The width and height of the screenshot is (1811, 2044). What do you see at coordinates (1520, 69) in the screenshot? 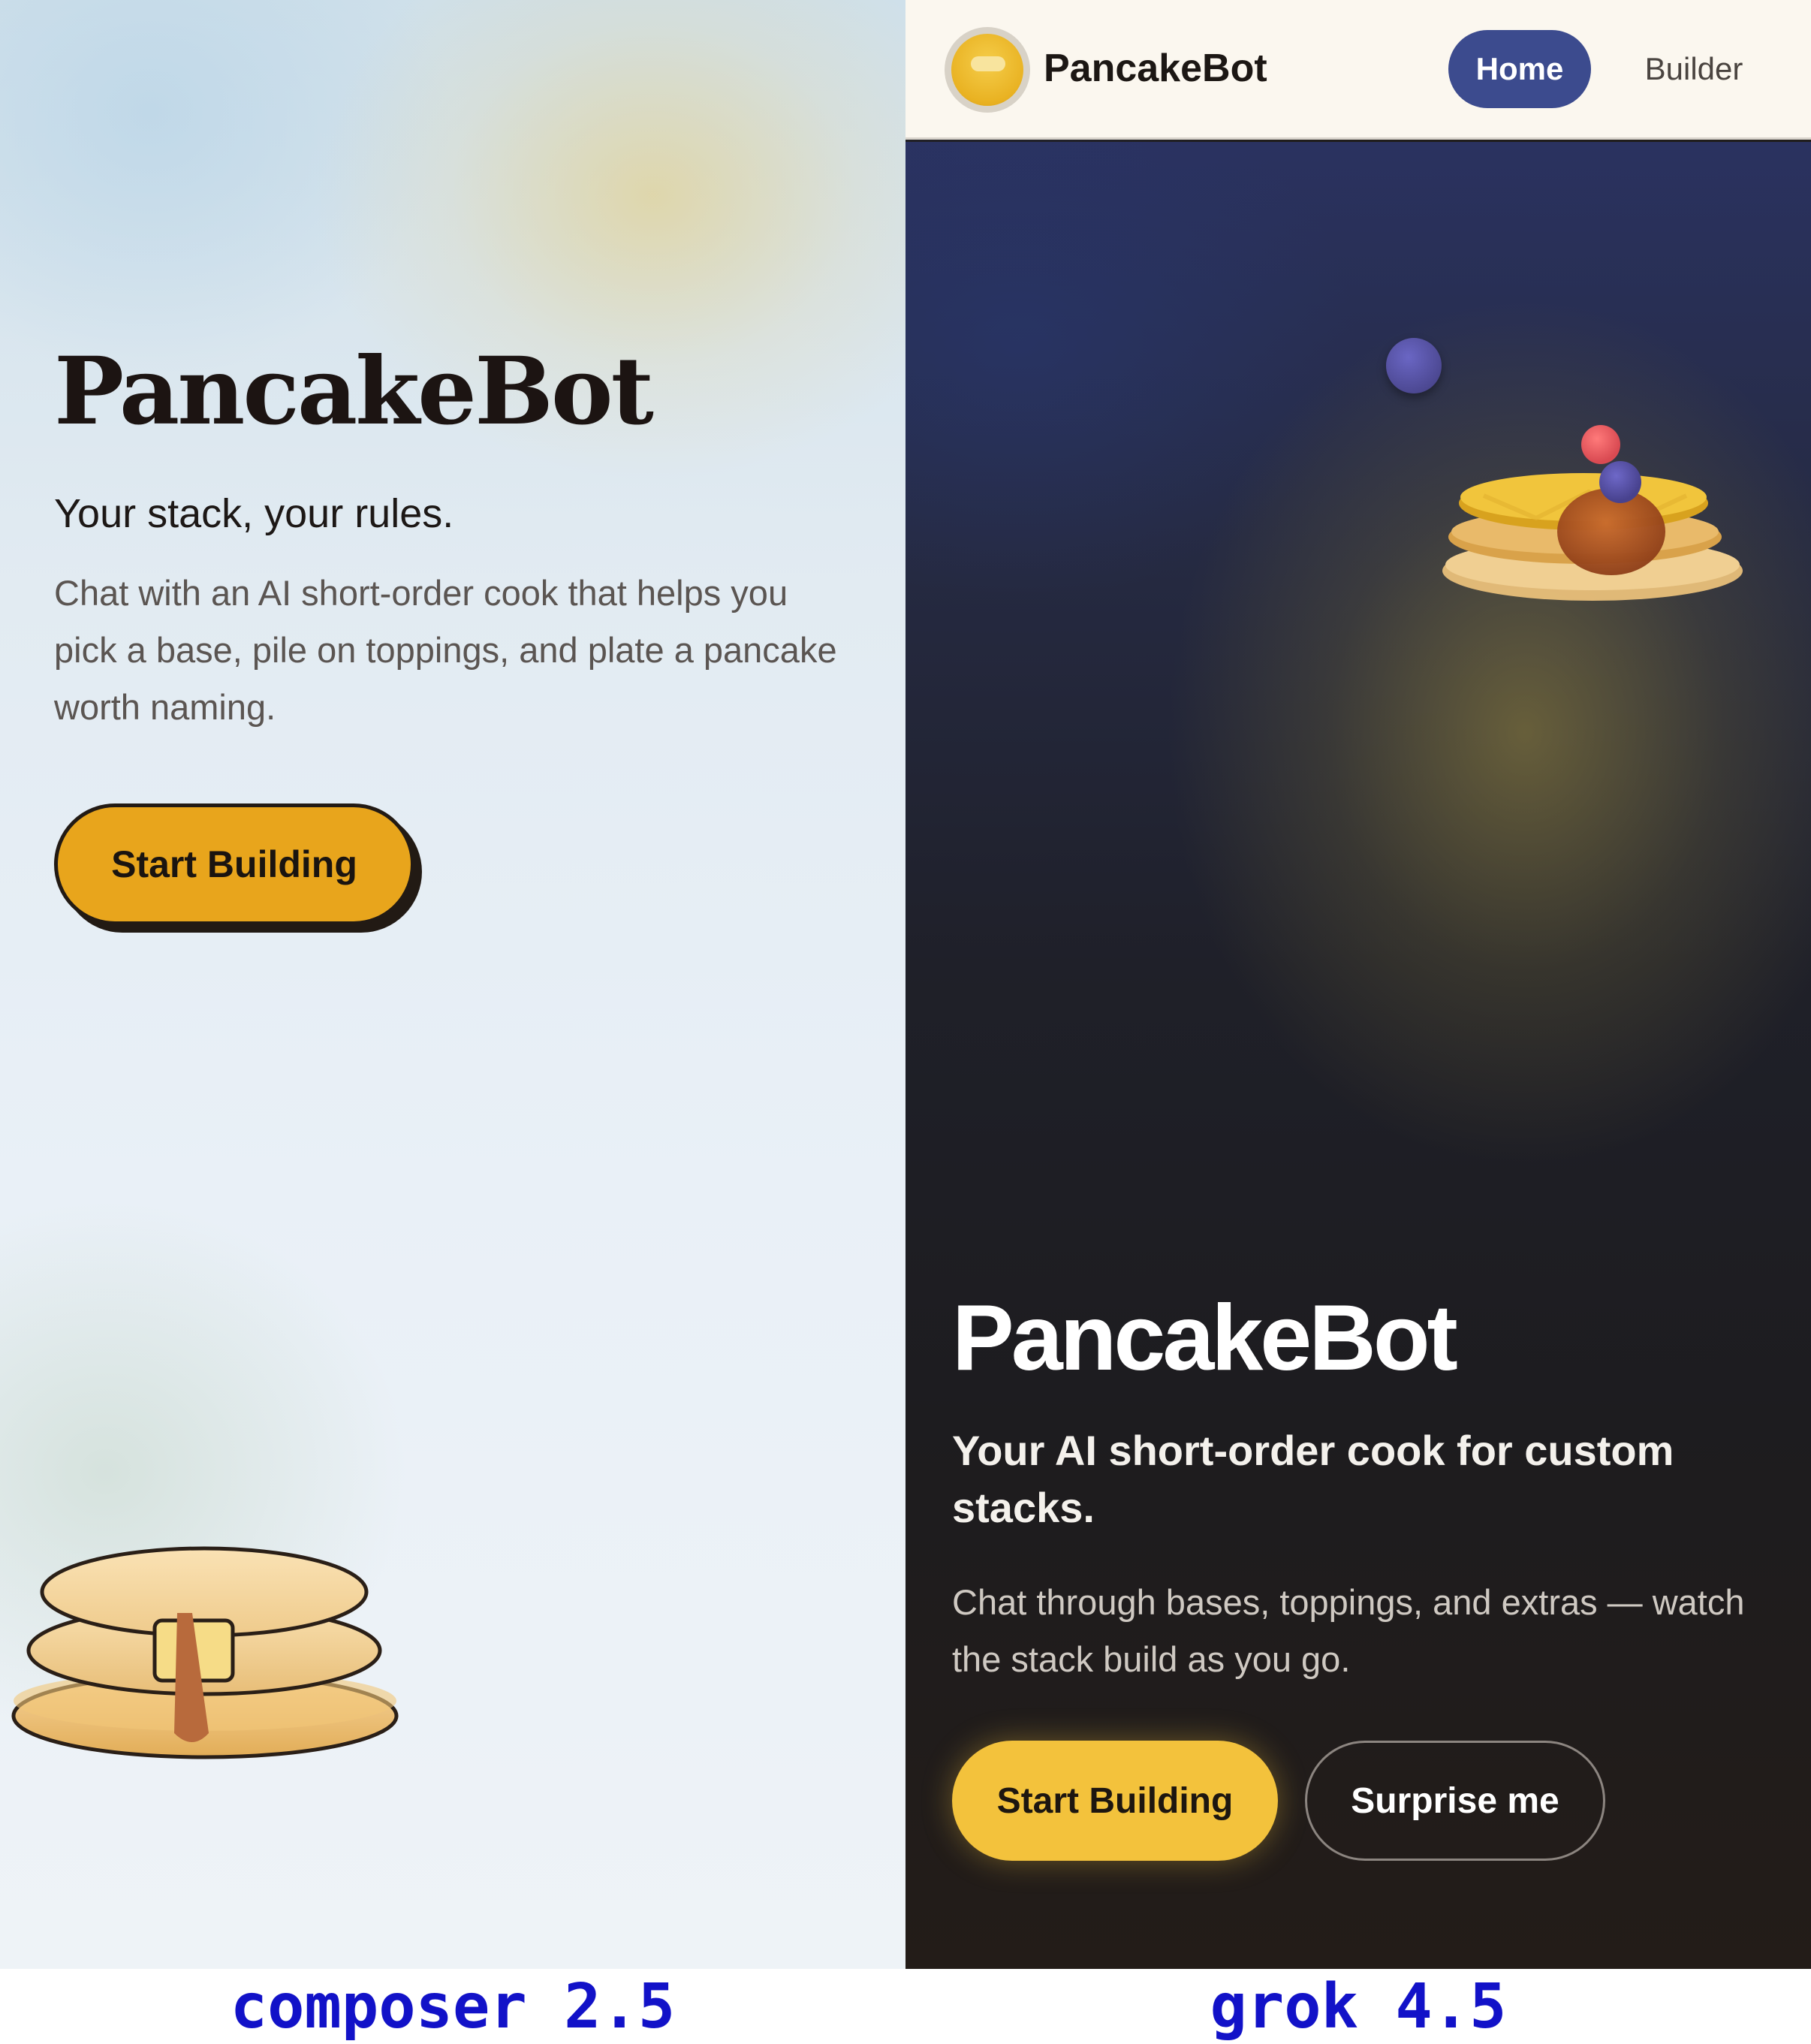
I see `nav-home-link: Home` at bounding box center [1520, 69].